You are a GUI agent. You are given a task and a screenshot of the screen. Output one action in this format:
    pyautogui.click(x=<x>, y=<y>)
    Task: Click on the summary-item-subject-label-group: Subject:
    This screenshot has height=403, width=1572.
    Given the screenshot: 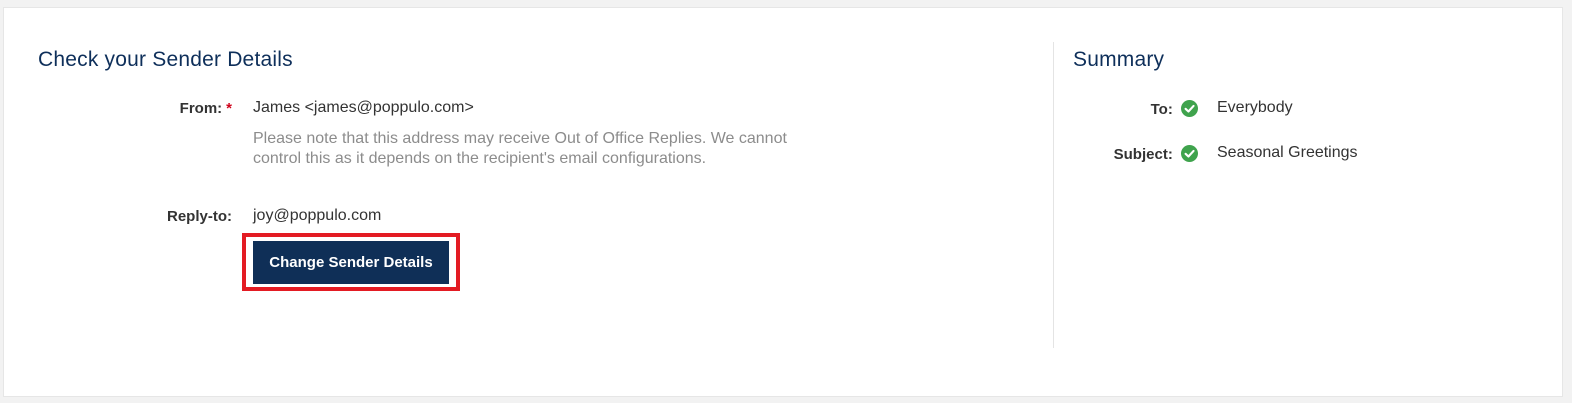 What is the action you would take?
    pyautogui.click(x=1156, y=154)
    